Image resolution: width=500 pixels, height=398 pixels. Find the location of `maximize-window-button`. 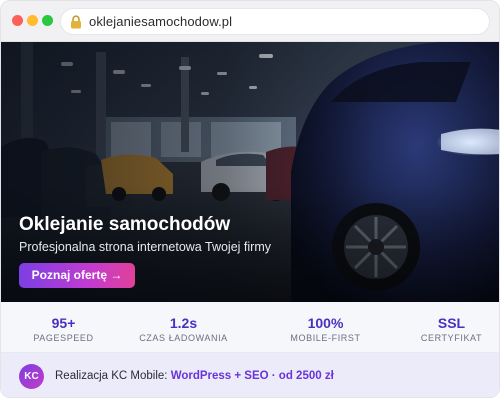

maximize-window-button is located at coordinates (47, 20).